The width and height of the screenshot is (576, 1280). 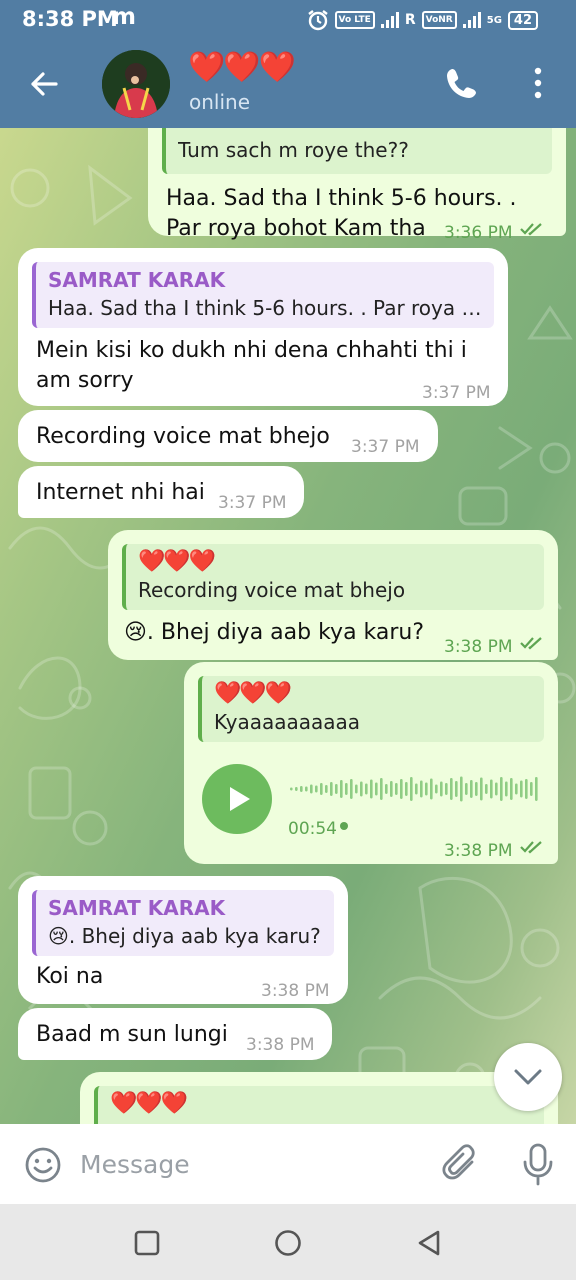 What do you see at coordinates (538, 83) in the screenshot?
I see `more-vertical-icon` at bounding box center [538, 83].